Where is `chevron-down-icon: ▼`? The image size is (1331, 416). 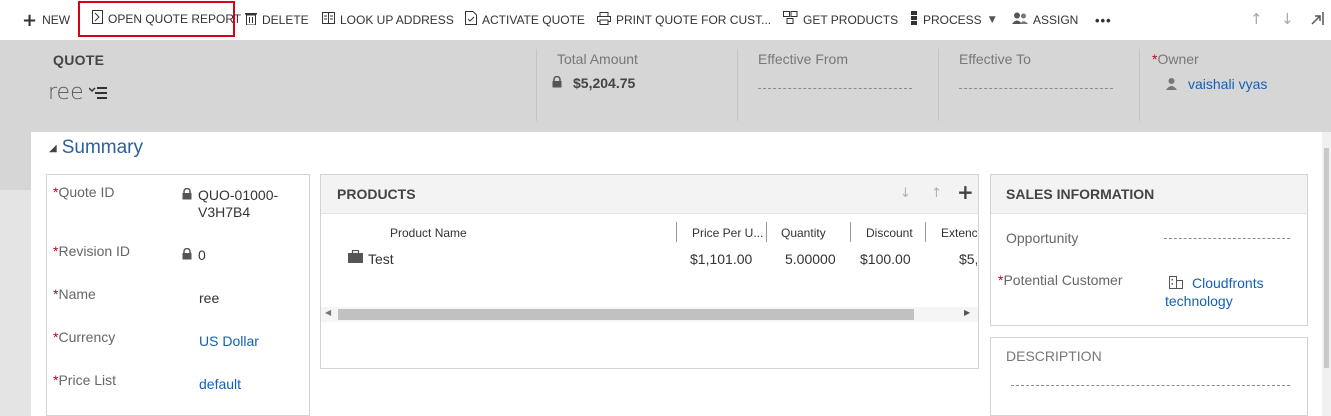 chevron-down-icon: ▼ is located at coordinates (992, 20).